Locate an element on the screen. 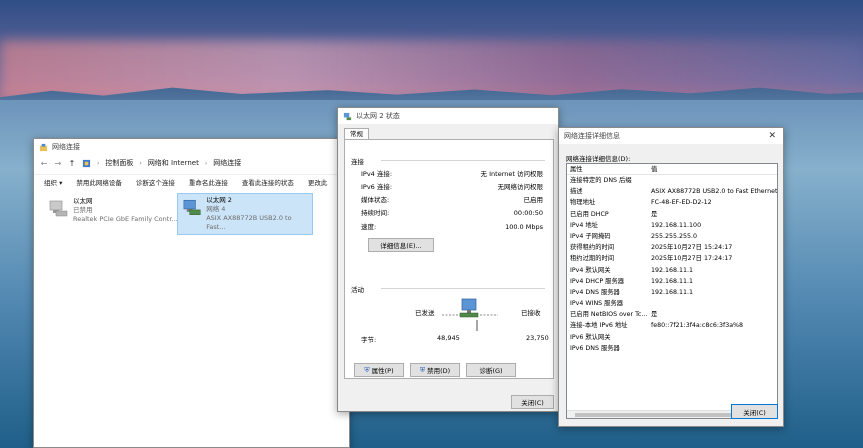 Image resolution: width=863 pixels, height=448 pixels. disable-button: ⛨ 禁用(D) is located at coordinates (435, 370).